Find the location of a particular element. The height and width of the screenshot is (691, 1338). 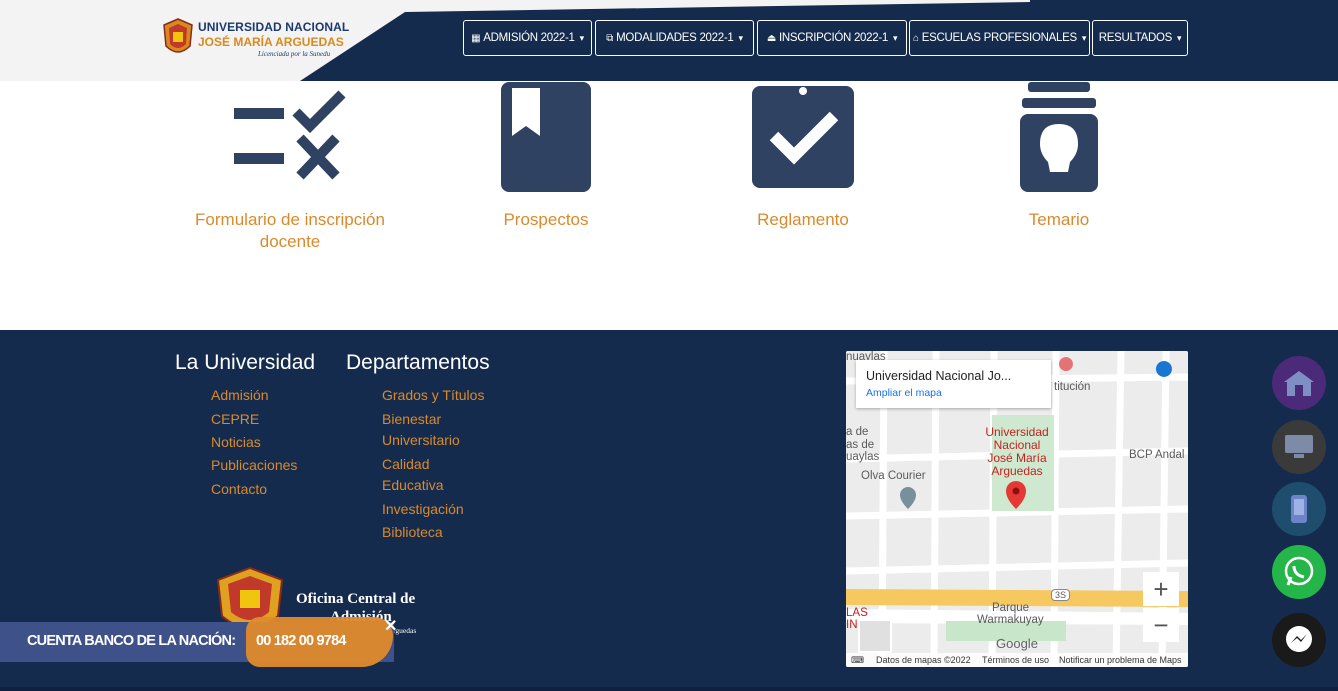

map-terms-link: Términos de uso is located at coordinates (1015, 660).